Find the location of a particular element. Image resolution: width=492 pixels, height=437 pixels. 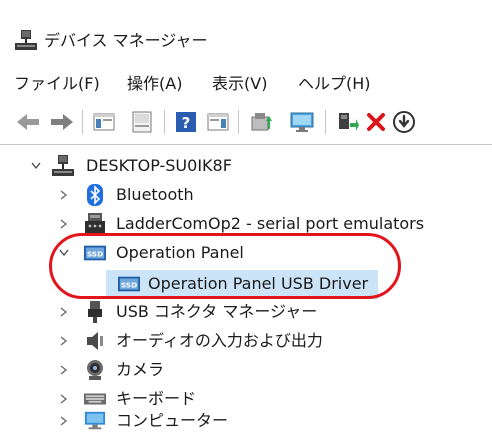

menu-help: ヘルプ(H) is located at coordinates (334, 84).